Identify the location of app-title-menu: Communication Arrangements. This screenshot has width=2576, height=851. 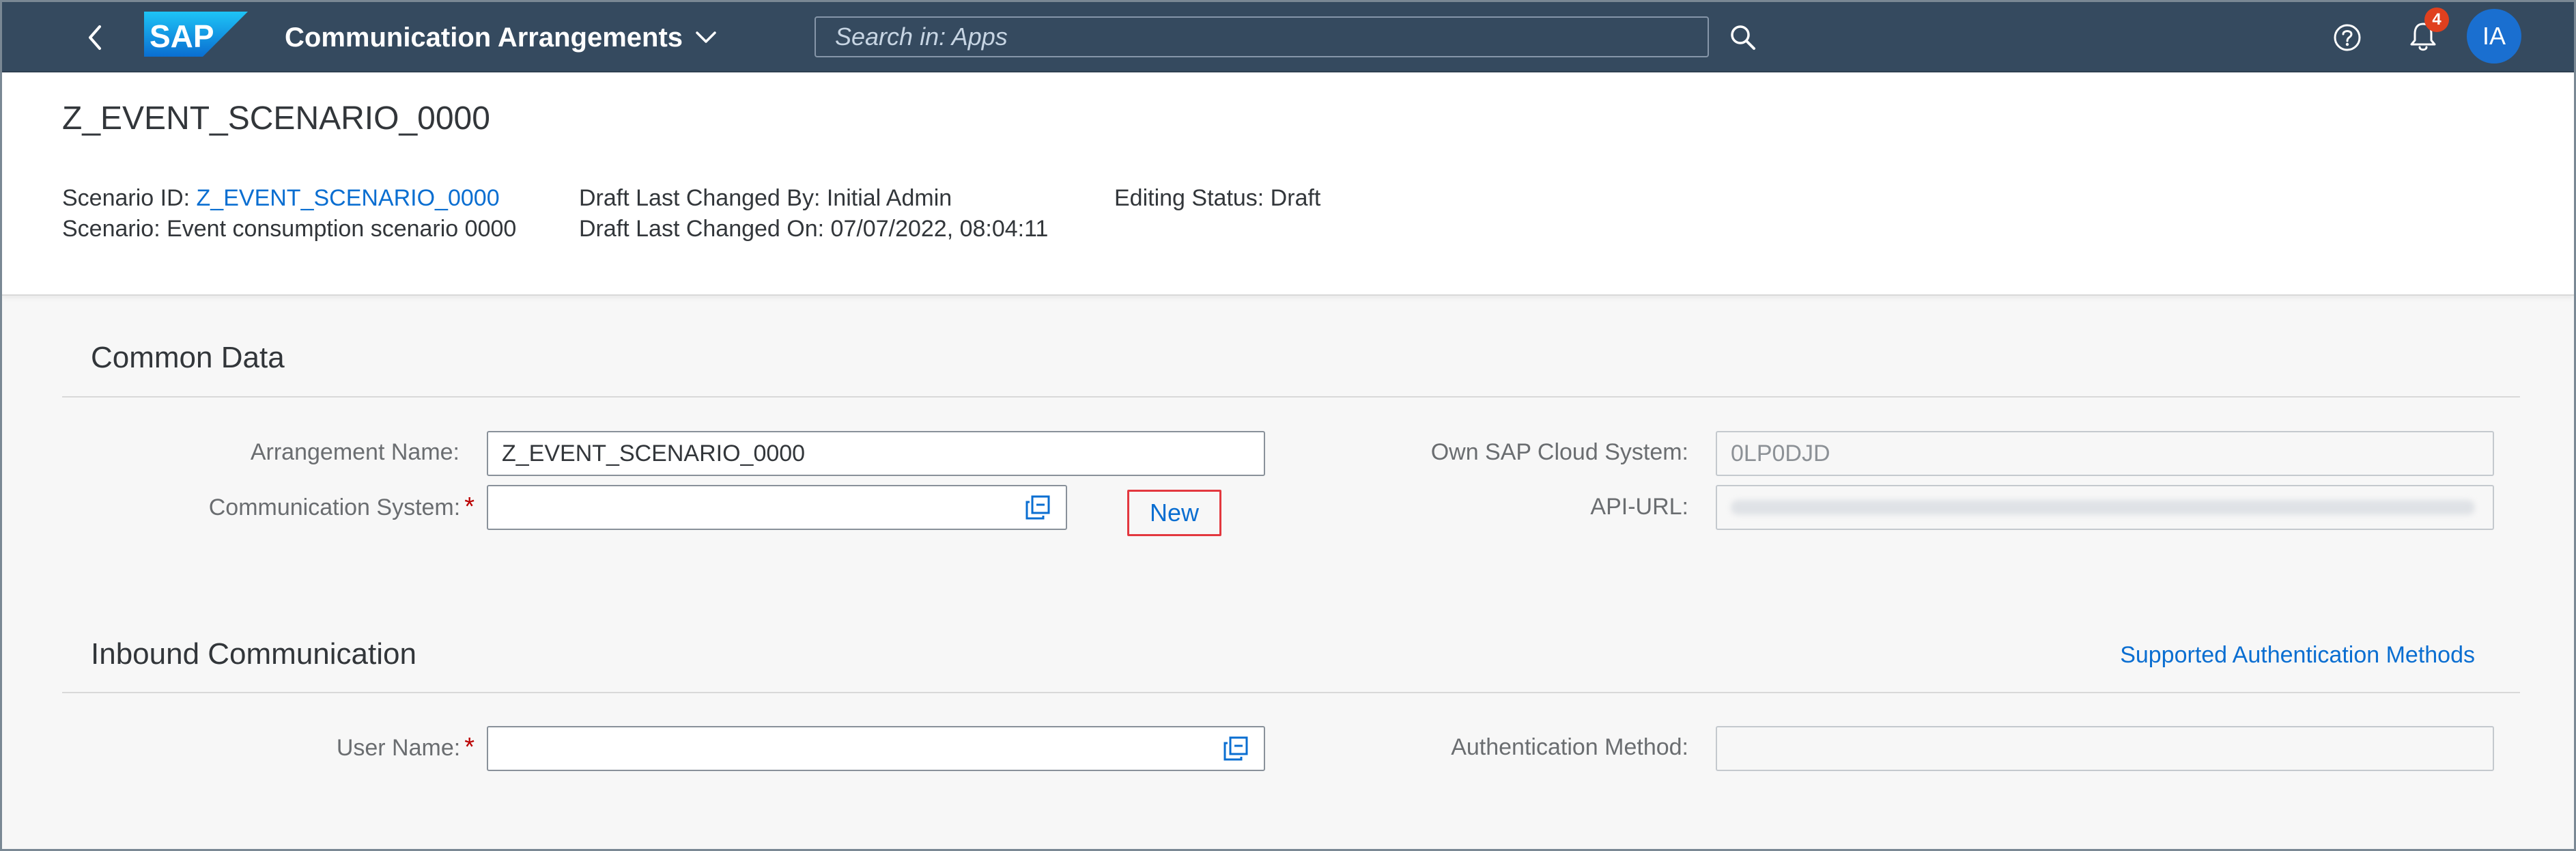
(501, 37).